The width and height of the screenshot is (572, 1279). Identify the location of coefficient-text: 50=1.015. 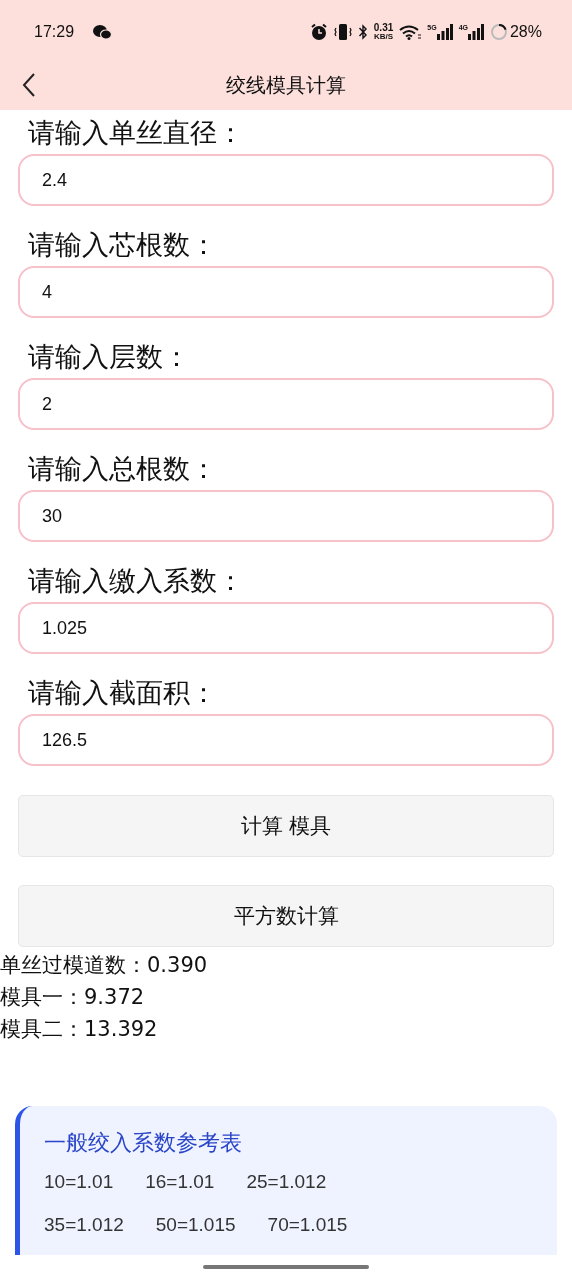
(195, 1225).